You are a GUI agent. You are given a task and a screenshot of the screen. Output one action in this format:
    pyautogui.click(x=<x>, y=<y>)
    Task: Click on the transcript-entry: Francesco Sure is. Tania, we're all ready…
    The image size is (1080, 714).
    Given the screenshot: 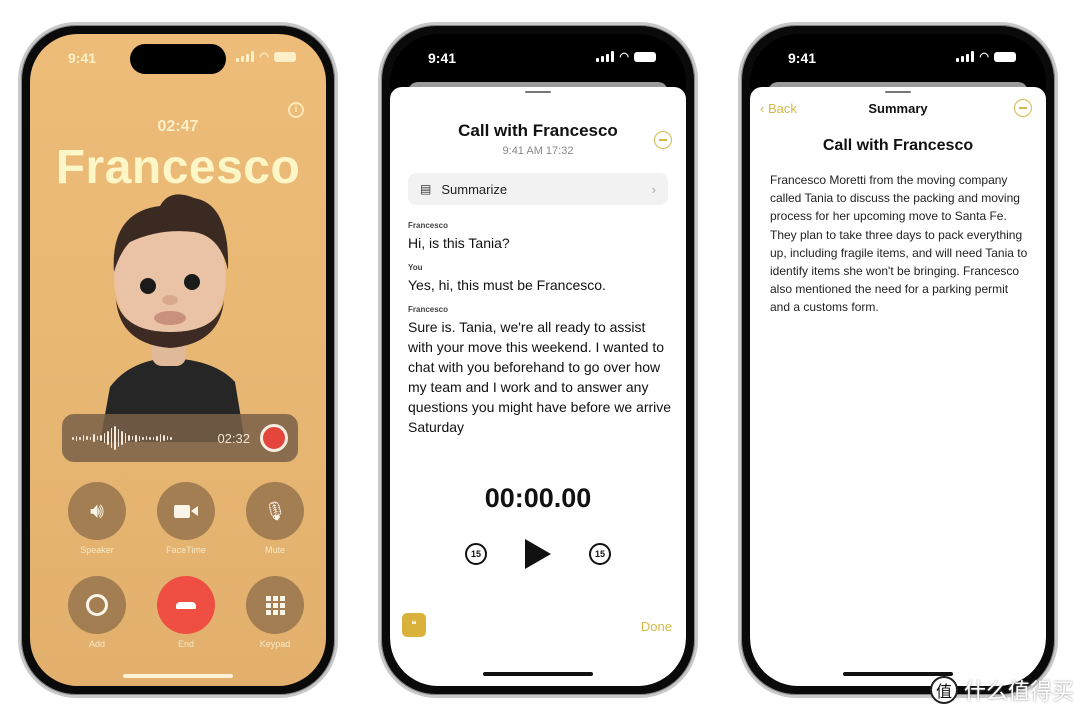 What is the action you would take?
    pyautogui.click(x=540, y=371)
    